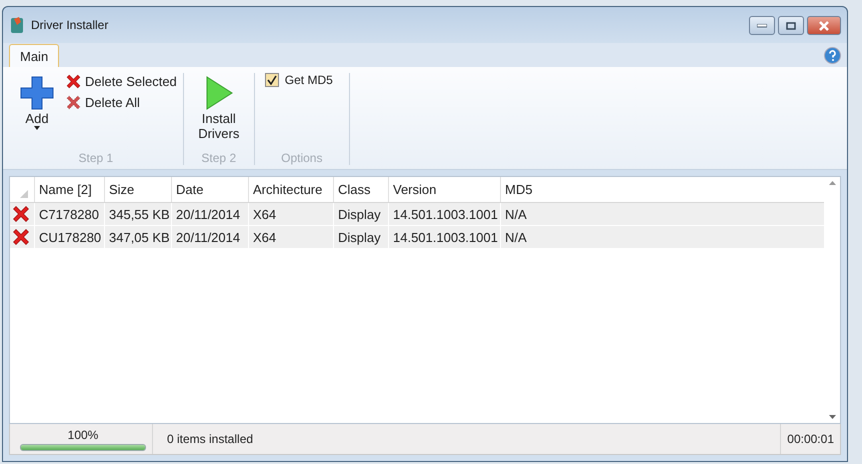 The width and height of the screenshot is (862, 464). I want to click on column-header: Name [2], so click(69, 189).